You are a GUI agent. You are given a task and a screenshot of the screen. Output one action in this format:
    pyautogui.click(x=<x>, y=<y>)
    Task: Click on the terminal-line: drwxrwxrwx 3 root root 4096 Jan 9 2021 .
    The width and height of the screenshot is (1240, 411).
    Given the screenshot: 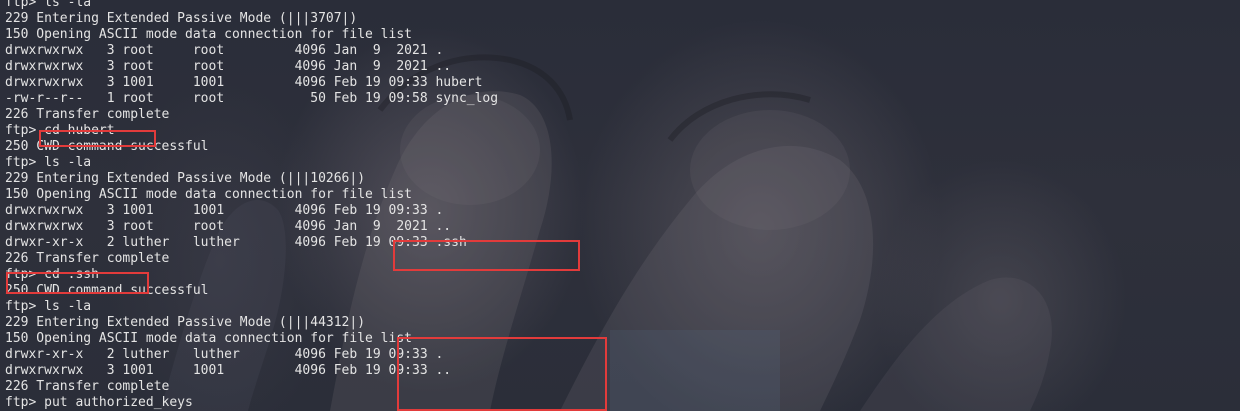 What is the action you would take?
    pyautogui.click(x=224, y=50)
    